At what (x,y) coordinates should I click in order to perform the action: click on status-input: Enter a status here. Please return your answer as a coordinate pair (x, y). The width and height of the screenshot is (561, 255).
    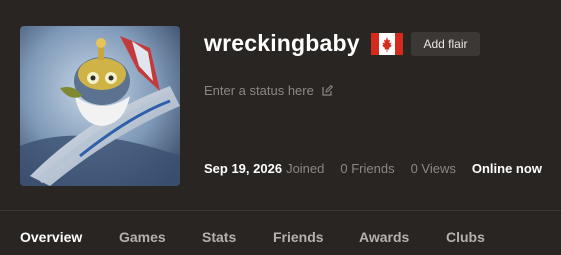
    Looking at the image, I should click on (268, 90).